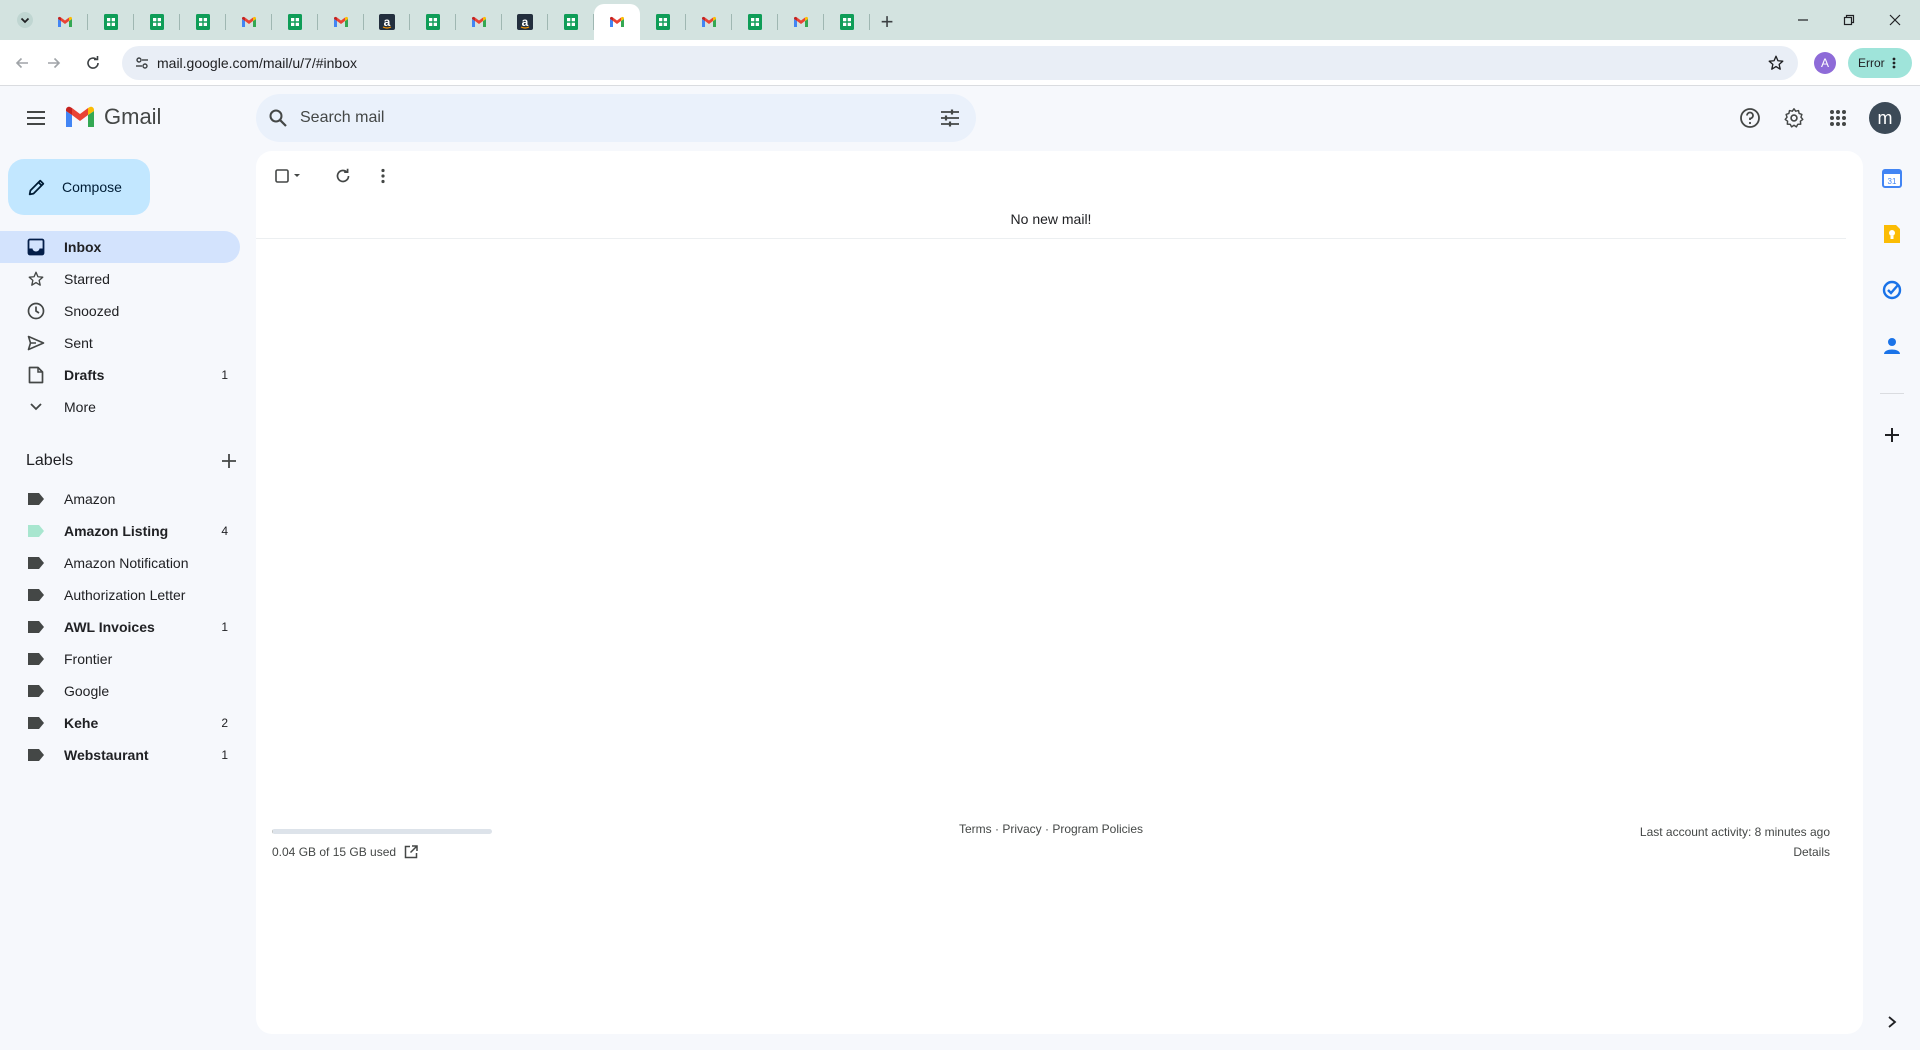 This screenshot has height=1050, width=1920. Describe the element at coordinates (257, 63) in the screenshot. I see `url-text: mail.google.com/mail/u/7/#inbox` at that location.